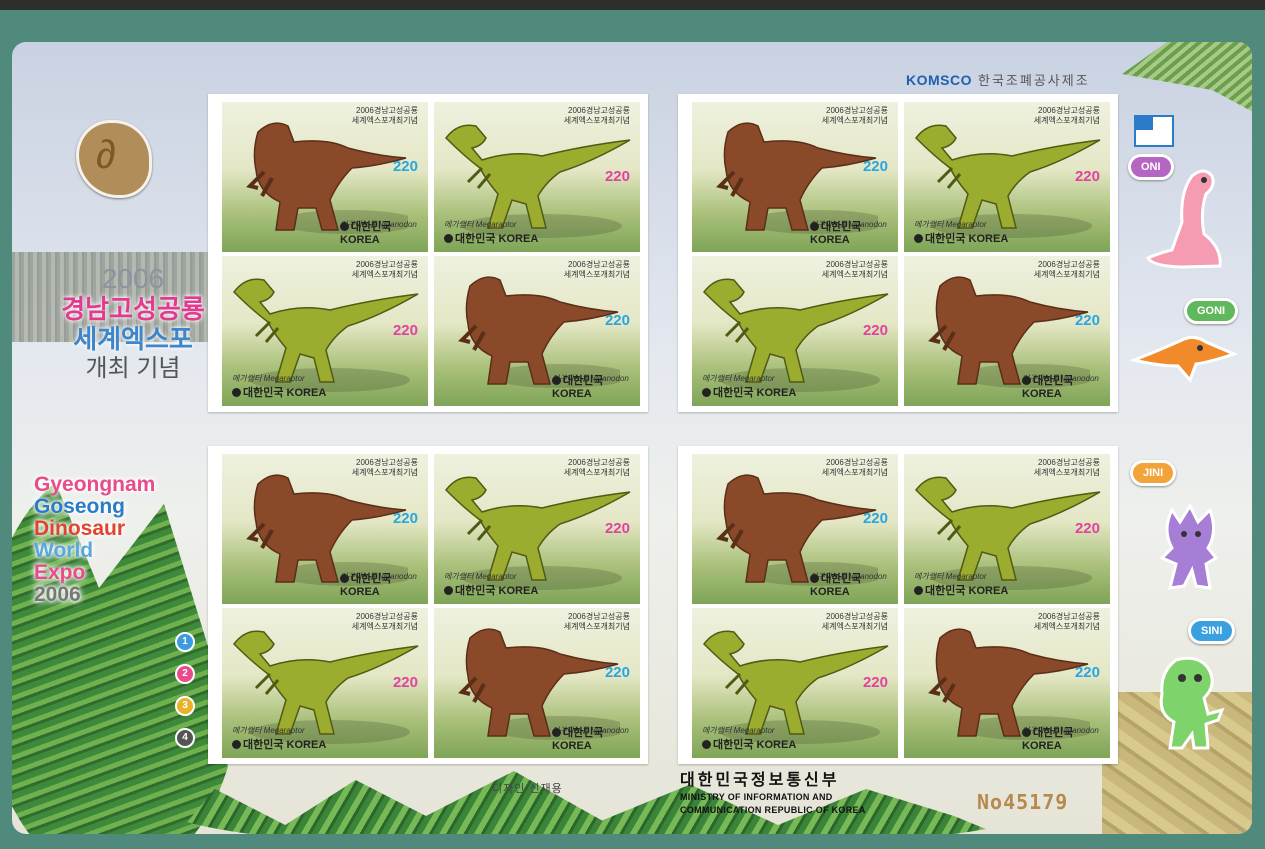 Image resolution: width=1265 pixels, height=849 pixels. What do you see at coordinates (1187, 82) in the screenshot?
I see `palm-leaf-decoration` at bounding box center [1187, 82].